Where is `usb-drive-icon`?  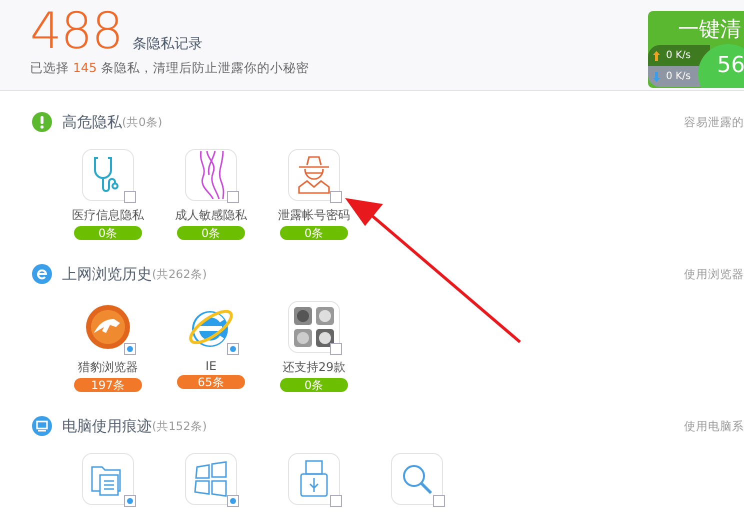
usb-drive-icon is located at coordinates (314, 479).